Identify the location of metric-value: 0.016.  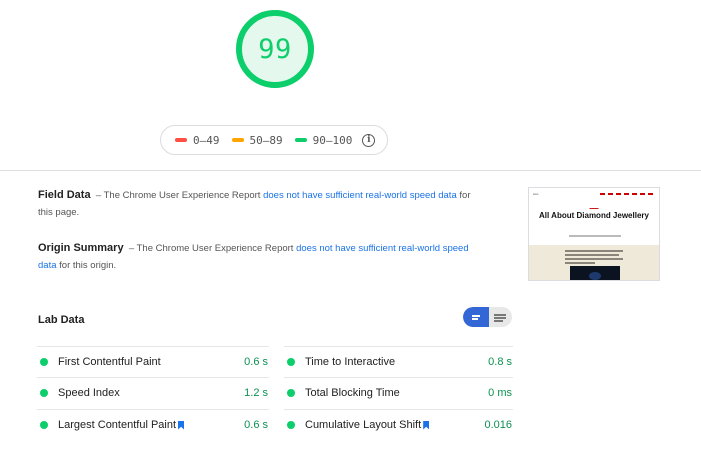
(498, 425).